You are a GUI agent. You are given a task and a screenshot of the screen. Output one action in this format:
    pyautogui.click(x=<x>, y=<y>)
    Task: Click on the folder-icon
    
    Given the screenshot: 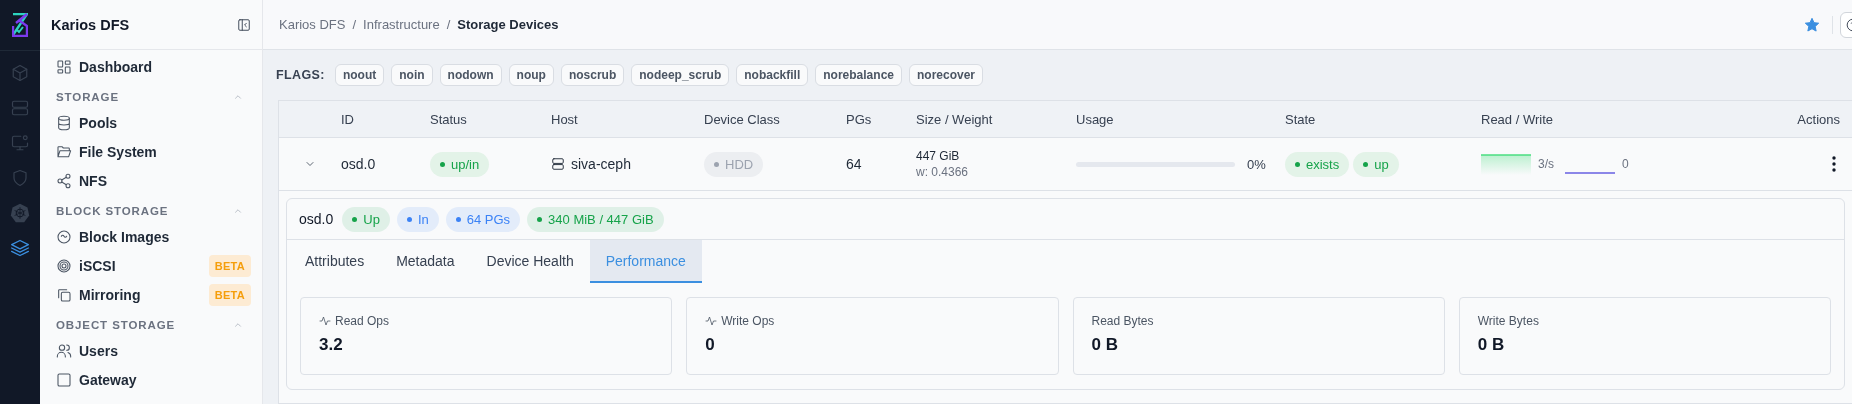 What is the action you would take?
    pyautogui.click(x=64, y=151)
    